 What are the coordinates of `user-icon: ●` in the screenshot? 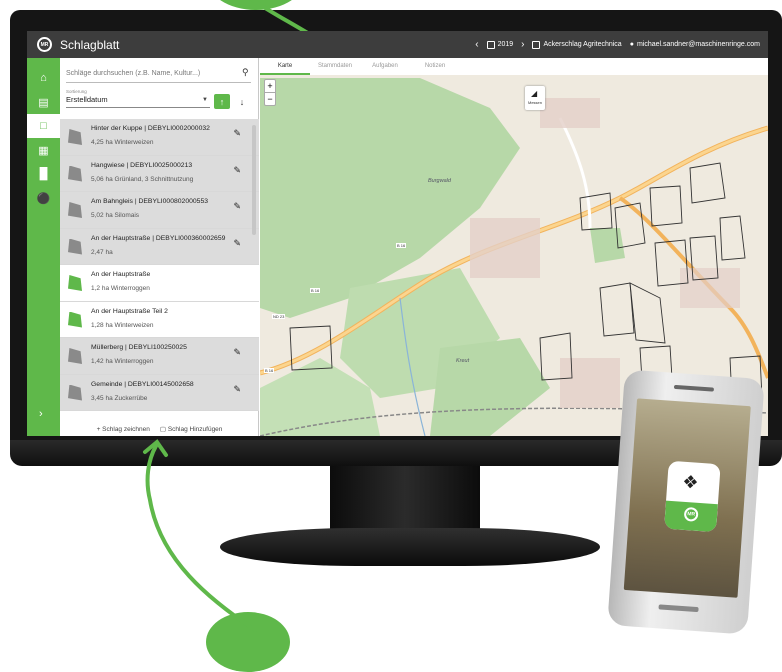 It's located at (631, 44).